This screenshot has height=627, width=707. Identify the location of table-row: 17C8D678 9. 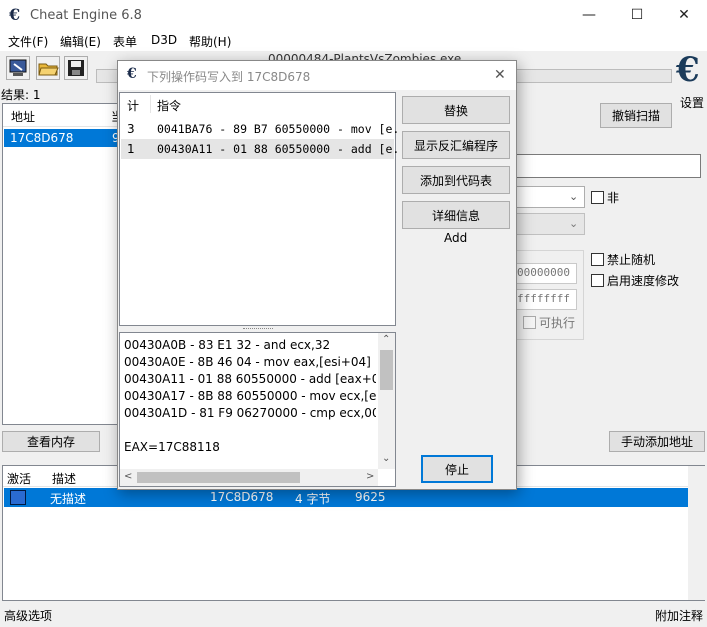
(62, 138).